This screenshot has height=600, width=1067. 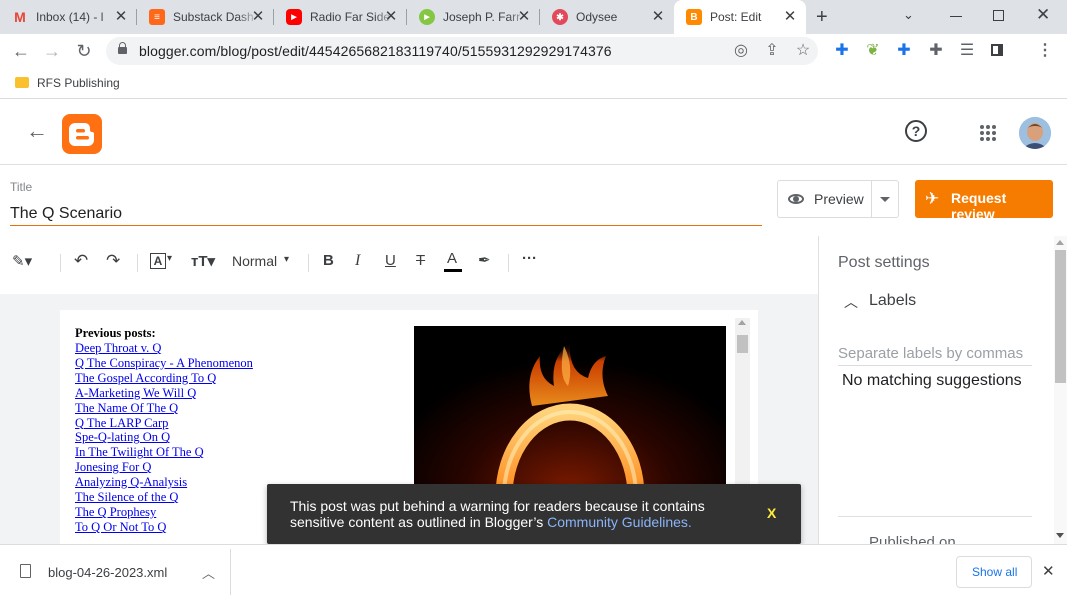 I want to click on blogger-icon: B, so click(x=694, y=17).